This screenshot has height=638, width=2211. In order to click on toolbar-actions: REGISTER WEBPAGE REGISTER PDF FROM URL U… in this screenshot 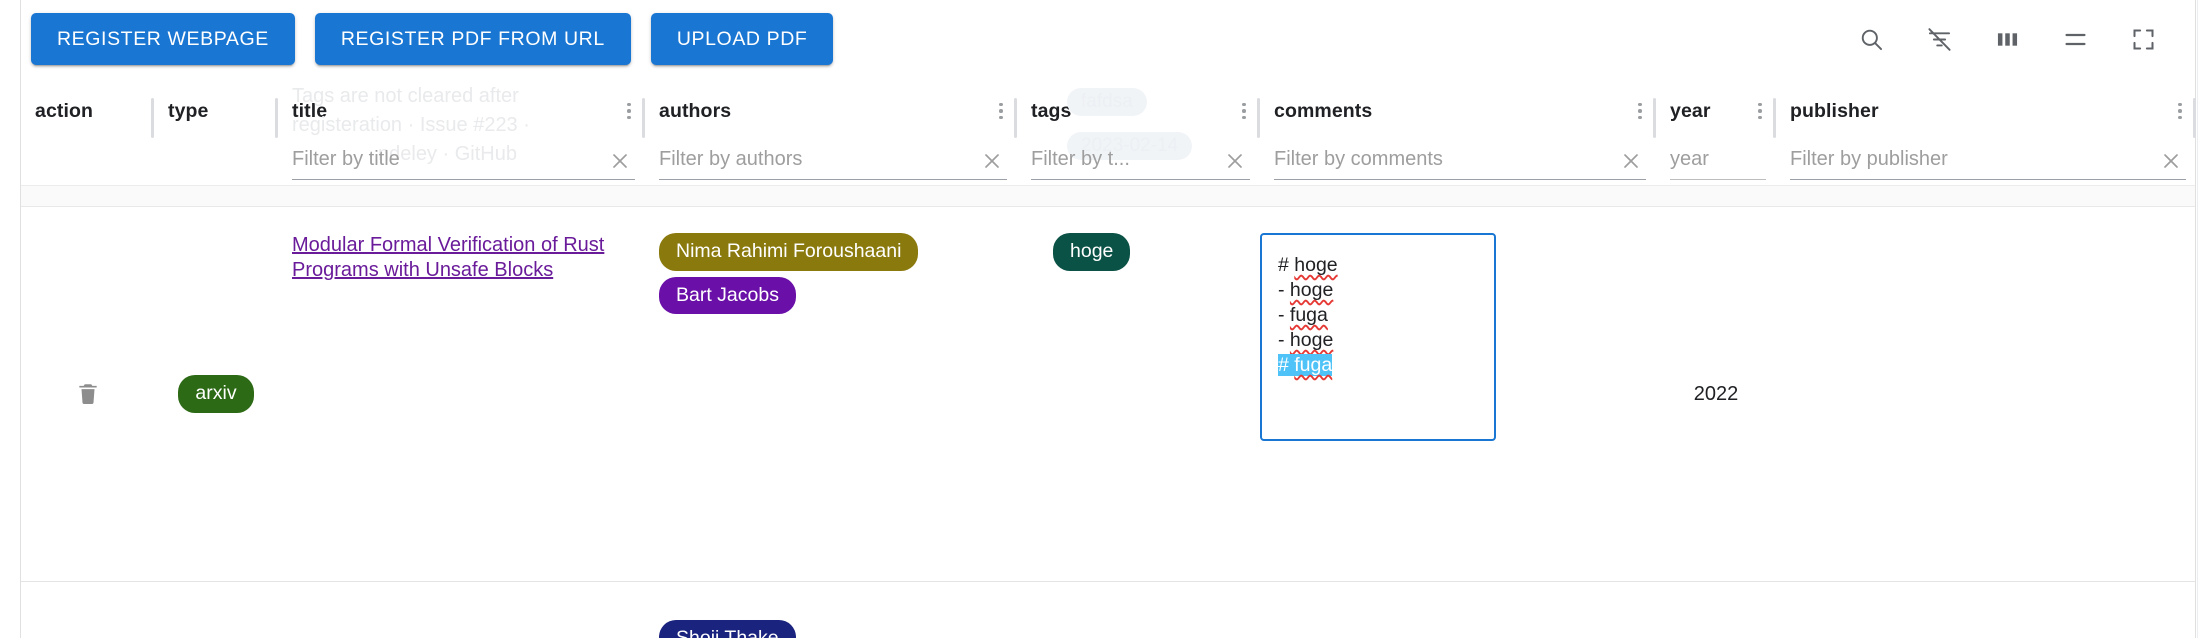, I will do `click(430, 39)`.